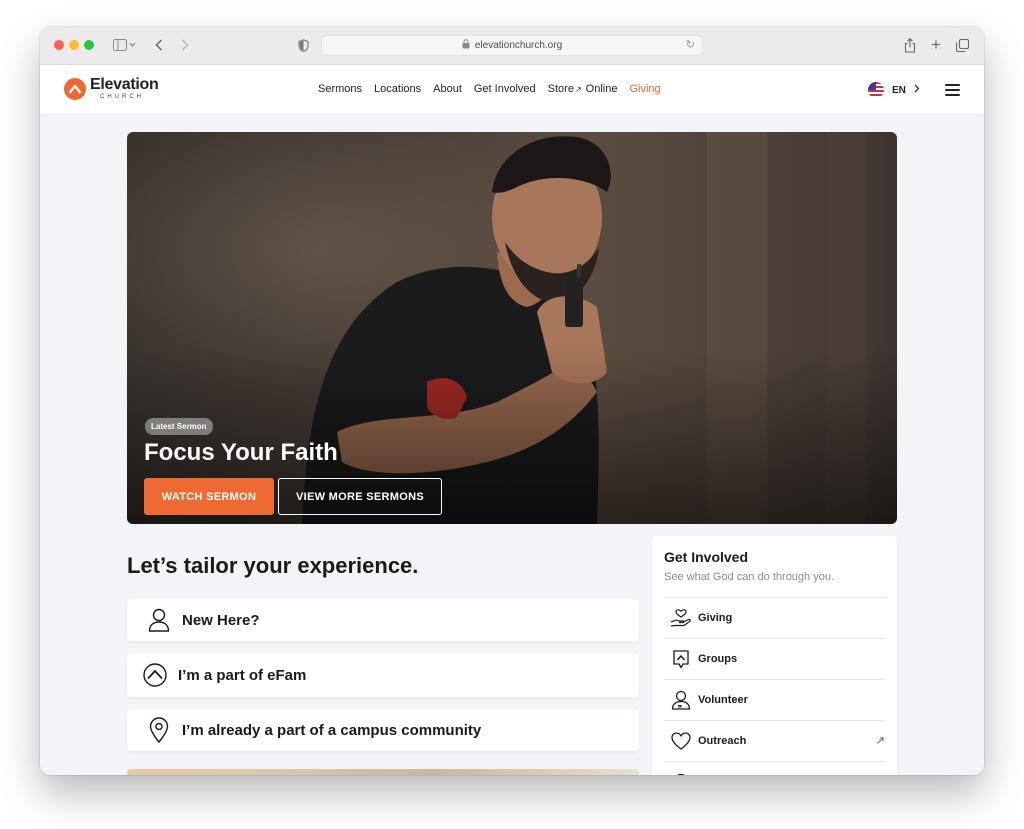 This screenshot has width=1024, height=829. What do you see at coordinates (876, 90) in the screenshot?
I see `us-flag-icon` at bounding box center [876, 90].